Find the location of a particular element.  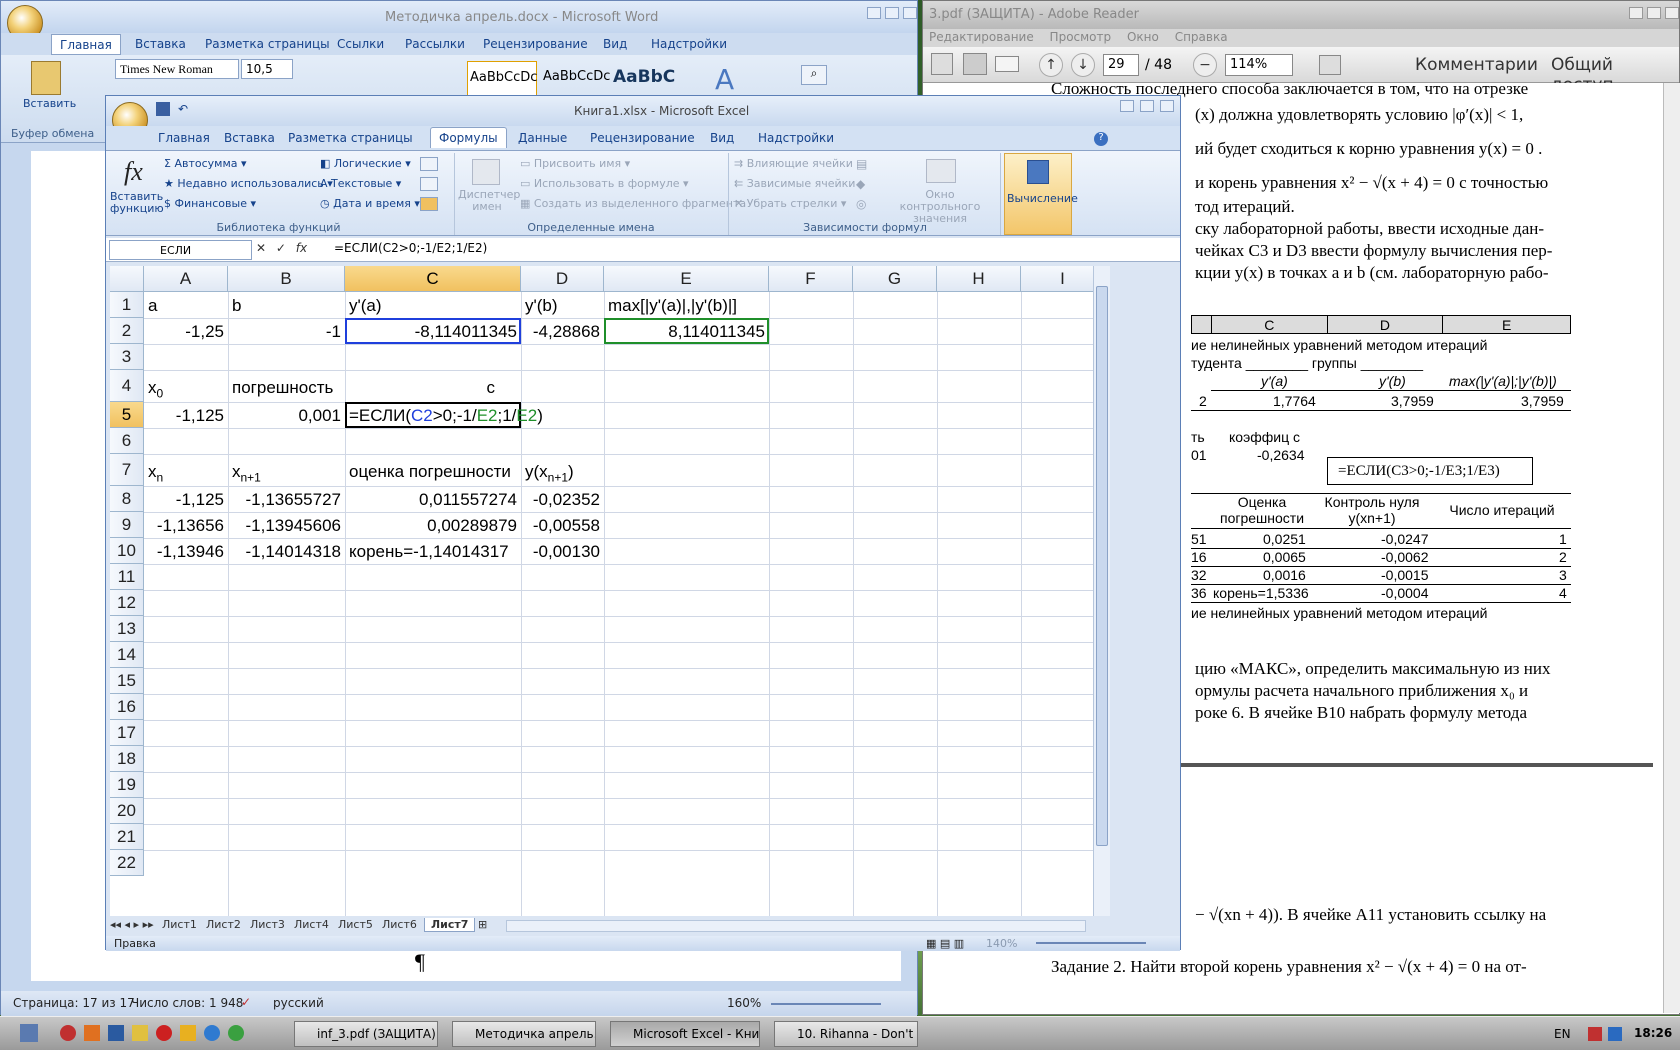

sheet-tab-active: Лист7 is located at coordinates (450, 925).